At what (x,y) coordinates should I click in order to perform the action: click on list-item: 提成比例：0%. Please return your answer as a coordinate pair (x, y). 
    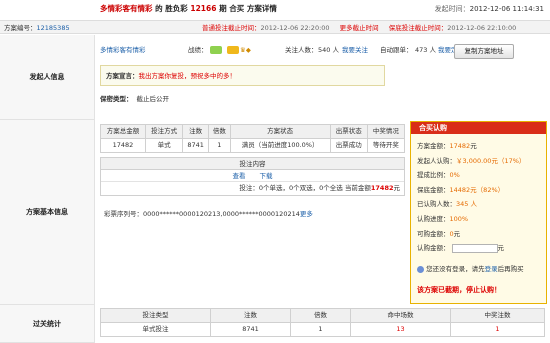
    Looking at the image, I should click on (481, 175).